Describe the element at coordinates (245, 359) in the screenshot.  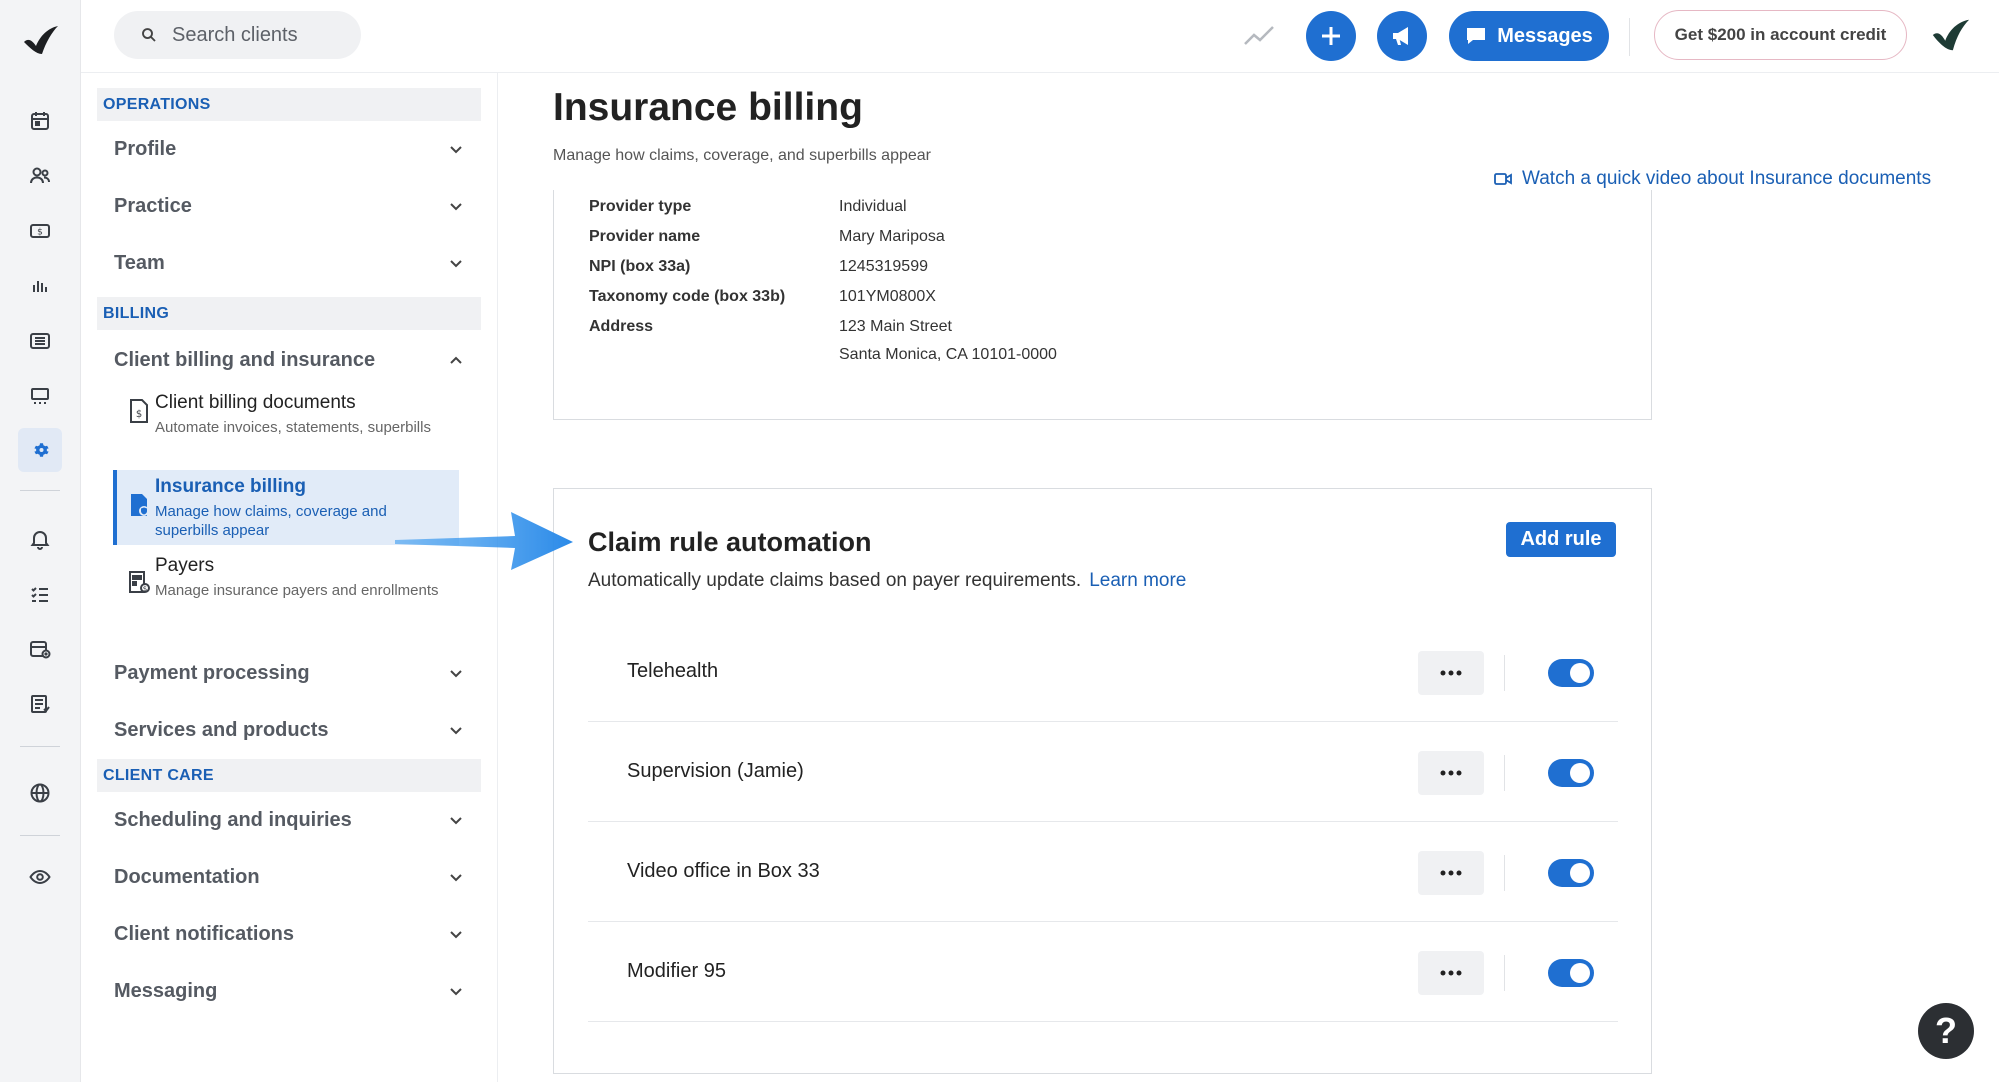
I see `nav-item-label: Client billing and insurance` at that location.